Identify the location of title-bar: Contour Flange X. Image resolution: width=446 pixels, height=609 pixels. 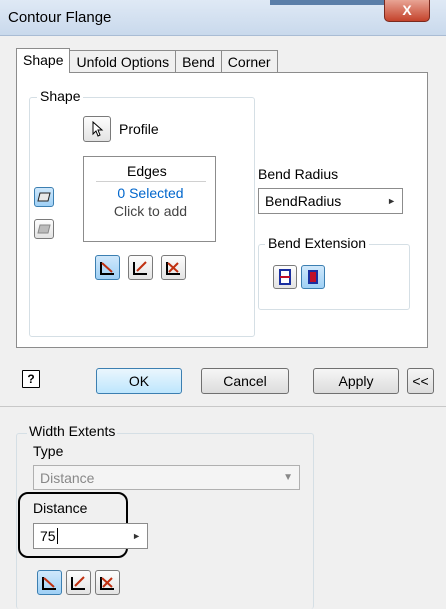
(223, 18).